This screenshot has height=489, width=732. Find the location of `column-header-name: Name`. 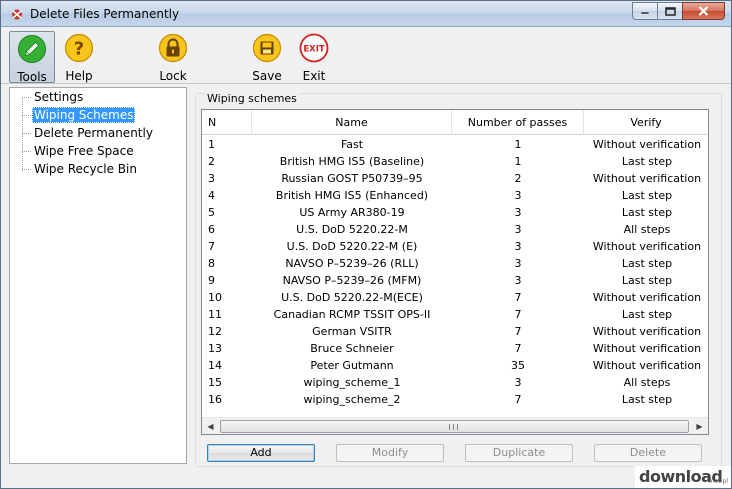

column-header-name: Name is located at coordinates (352, 122).